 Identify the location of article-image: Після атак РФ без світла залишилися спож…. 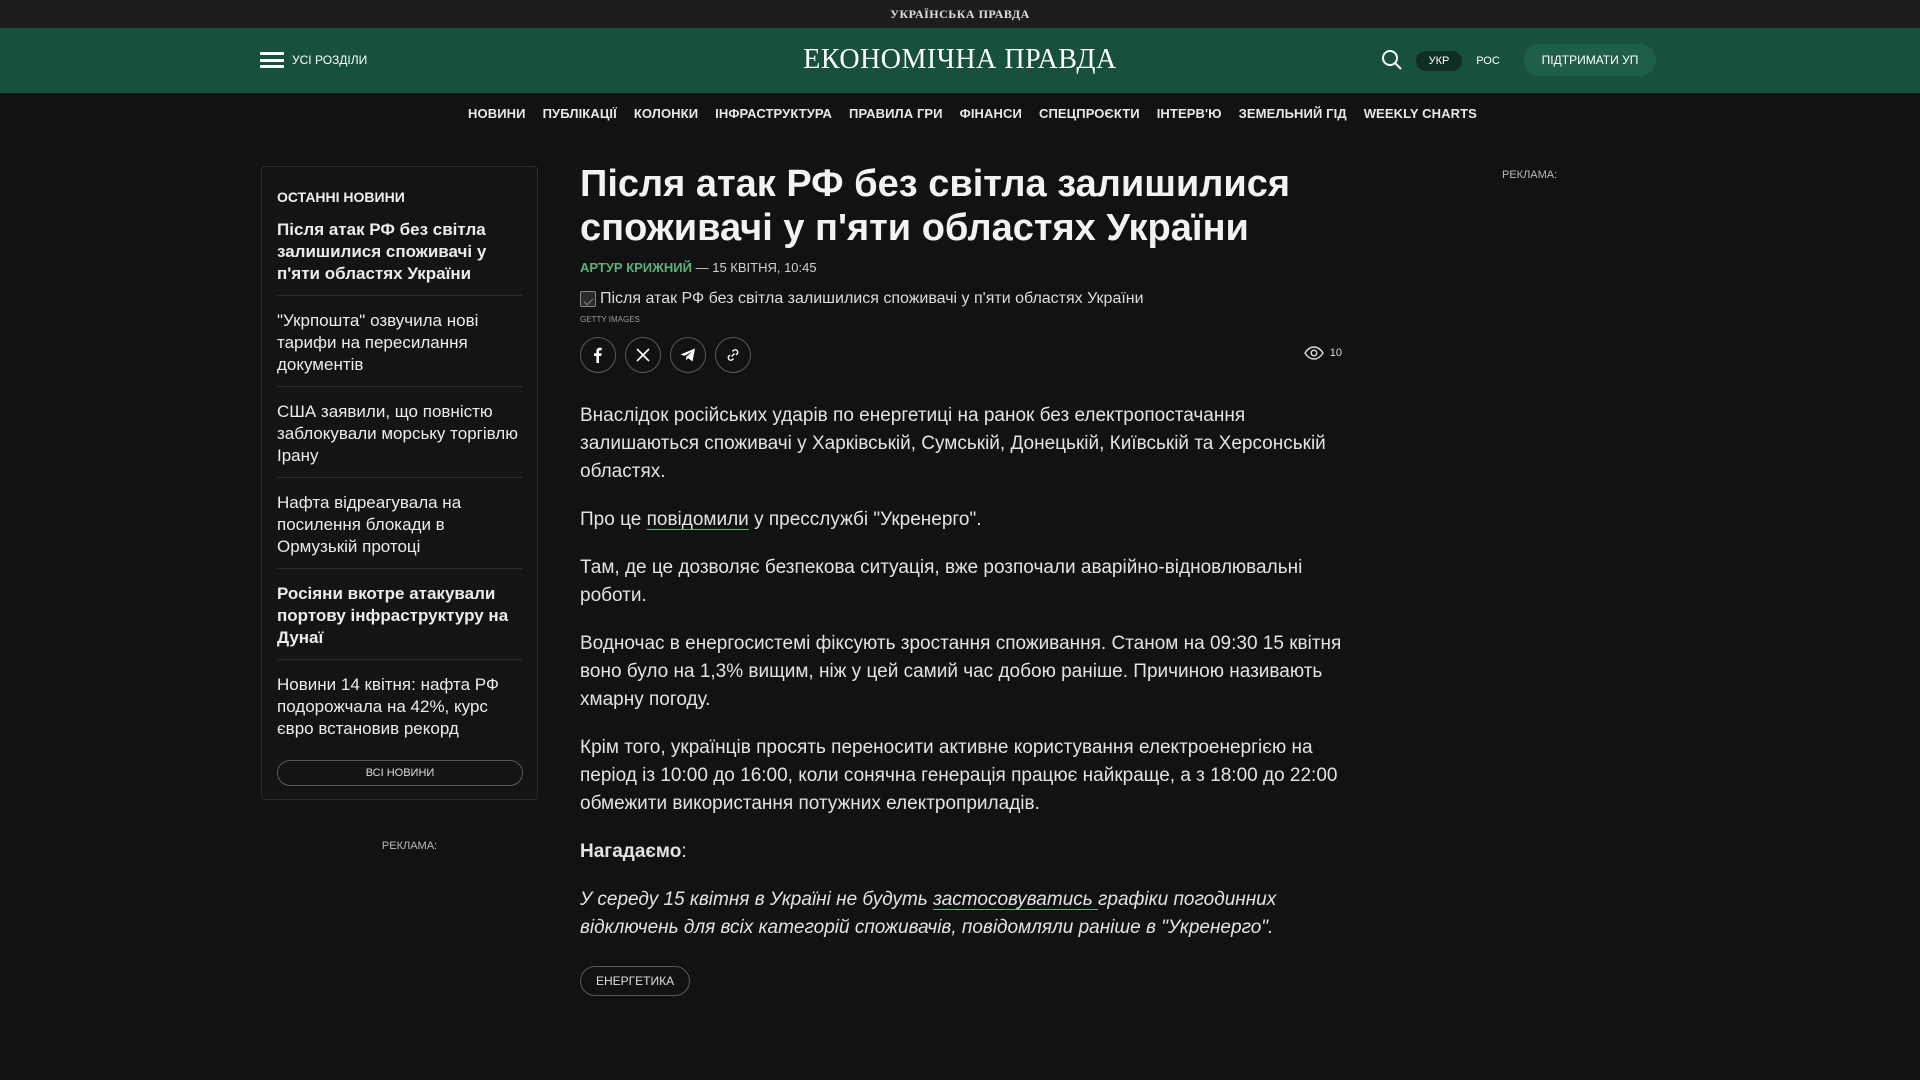
(961, 299).